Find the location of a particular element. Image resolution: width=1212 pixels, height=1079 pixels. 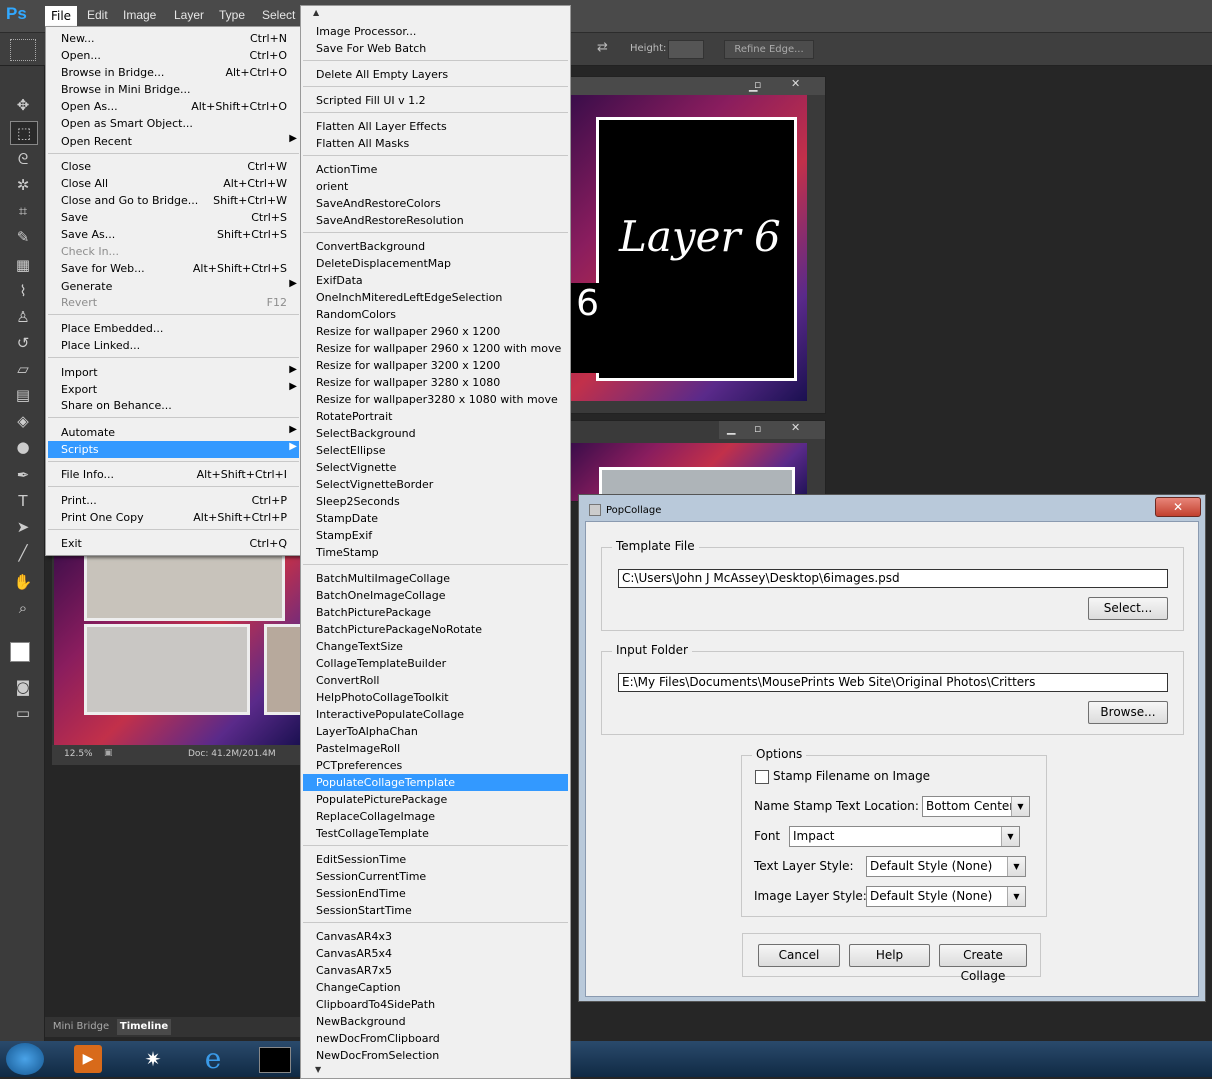

dialog-close-button: ✕ is located at coordinates (1178, 507).